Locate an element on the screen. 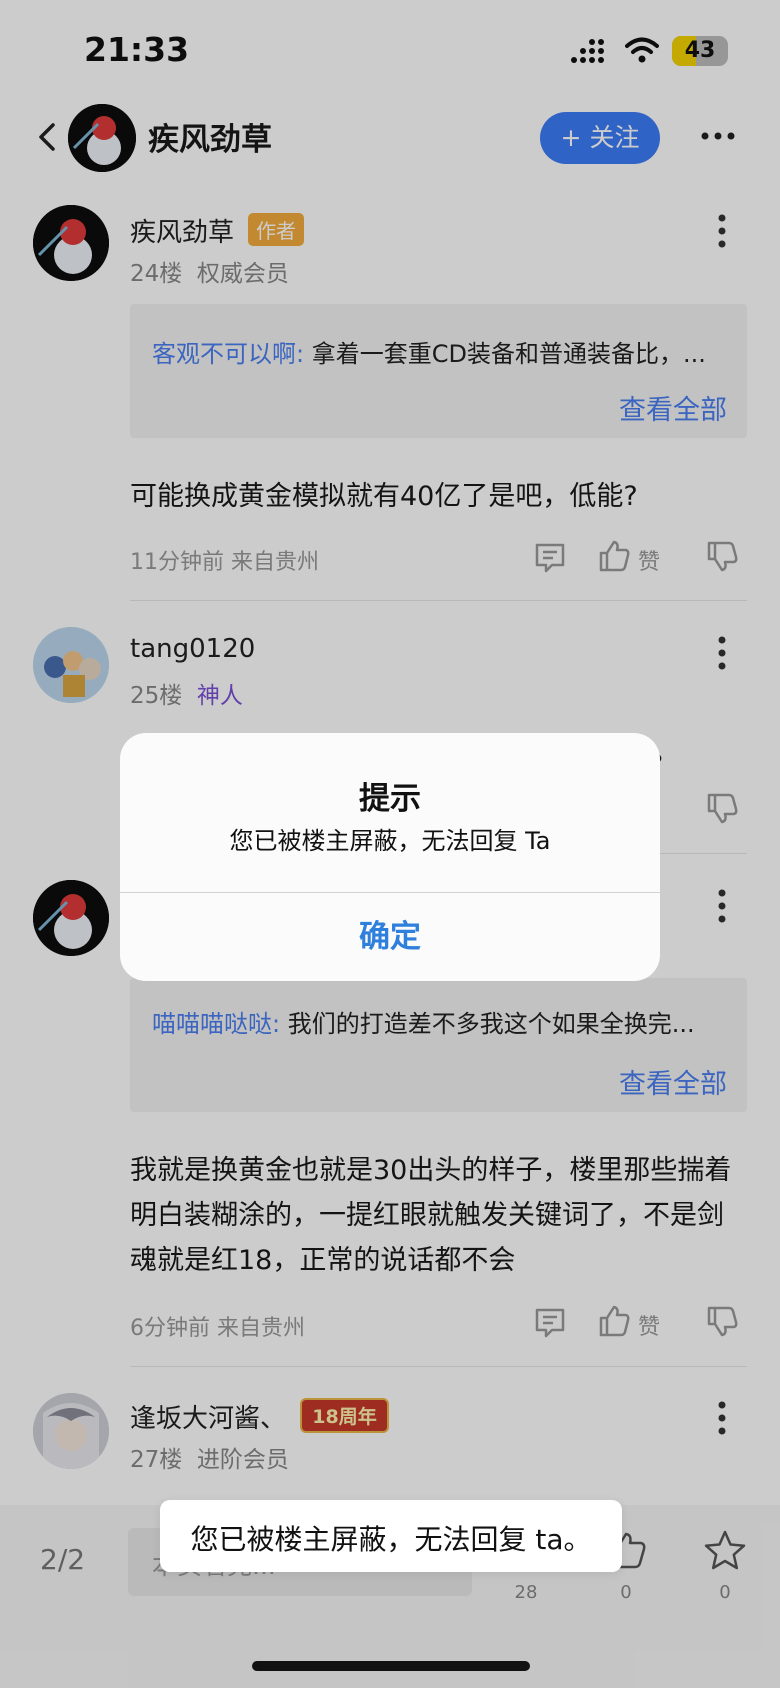 This screenshot has height=1688, width=780. home-indicator is located at coordinates (391, 1666).